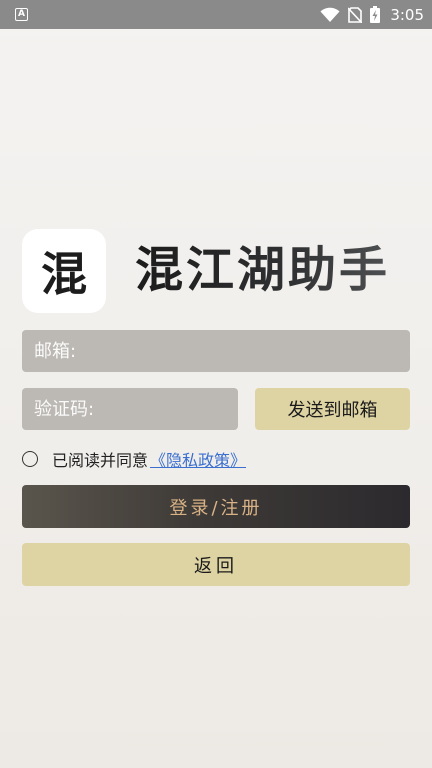 The image size is (432, 768). I want to click on wifi-icon, so click(330, 14).